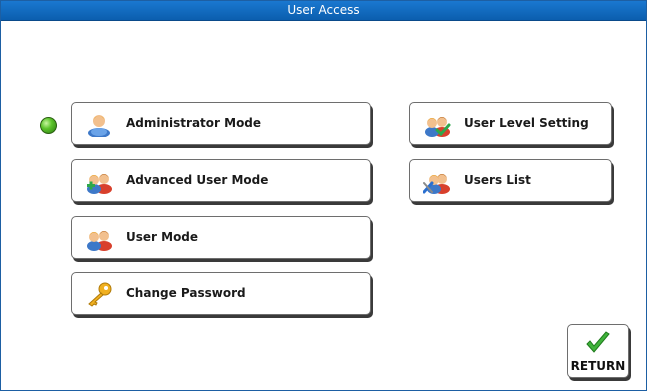  Describe the element at coordinates (100, 294) in the screenshot. I see `key-icon` at that location.